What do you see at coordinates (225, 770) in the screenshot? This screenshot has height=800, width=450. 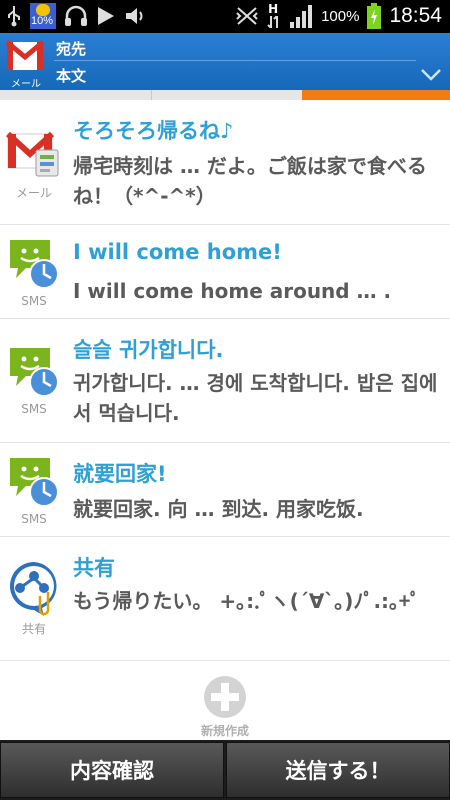 I see `bottom-action-bar: 内容確認 送信する！` at bounding box center [225, 770].